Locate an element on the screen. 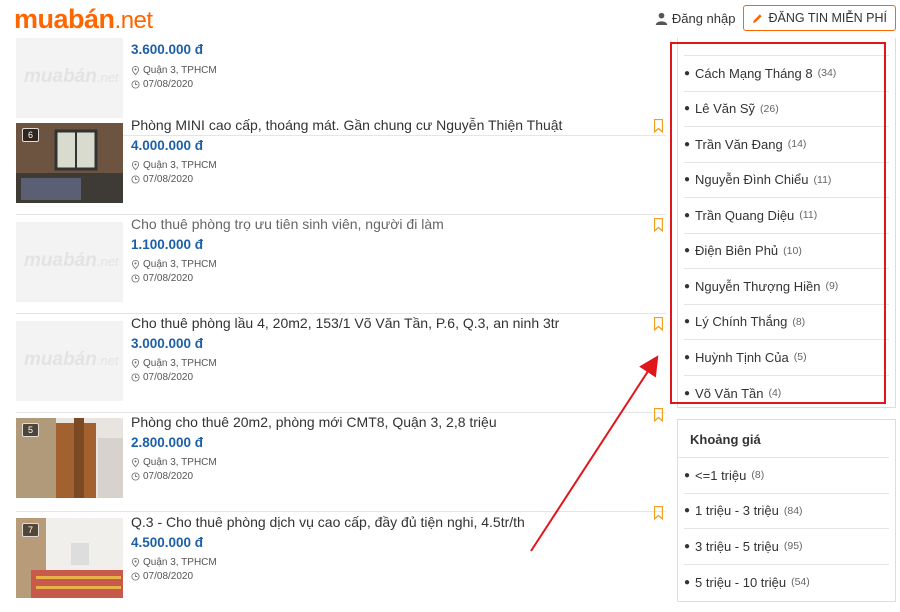 This screenshot has height=612, width=900. listing-thumbnail: 5 is located at coordinates (69, 458).